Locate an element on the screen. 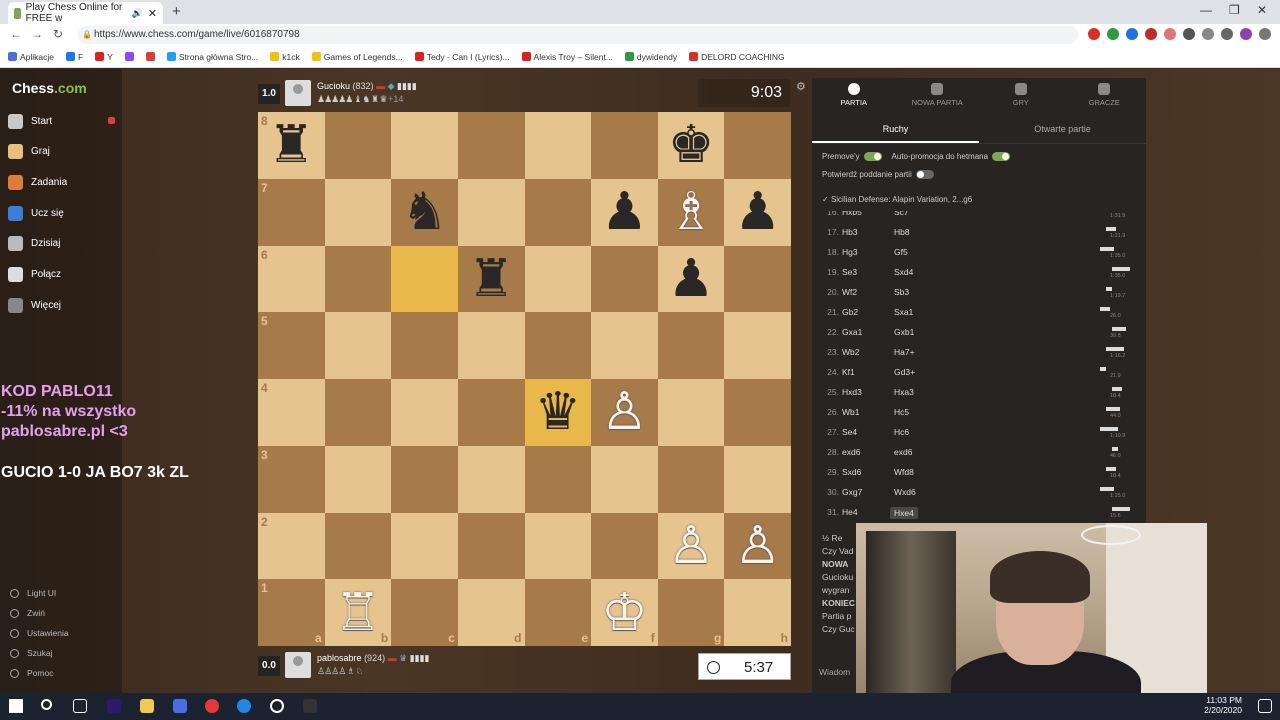  close-window-icon: ✕ is located at coordinates (1262, 10).